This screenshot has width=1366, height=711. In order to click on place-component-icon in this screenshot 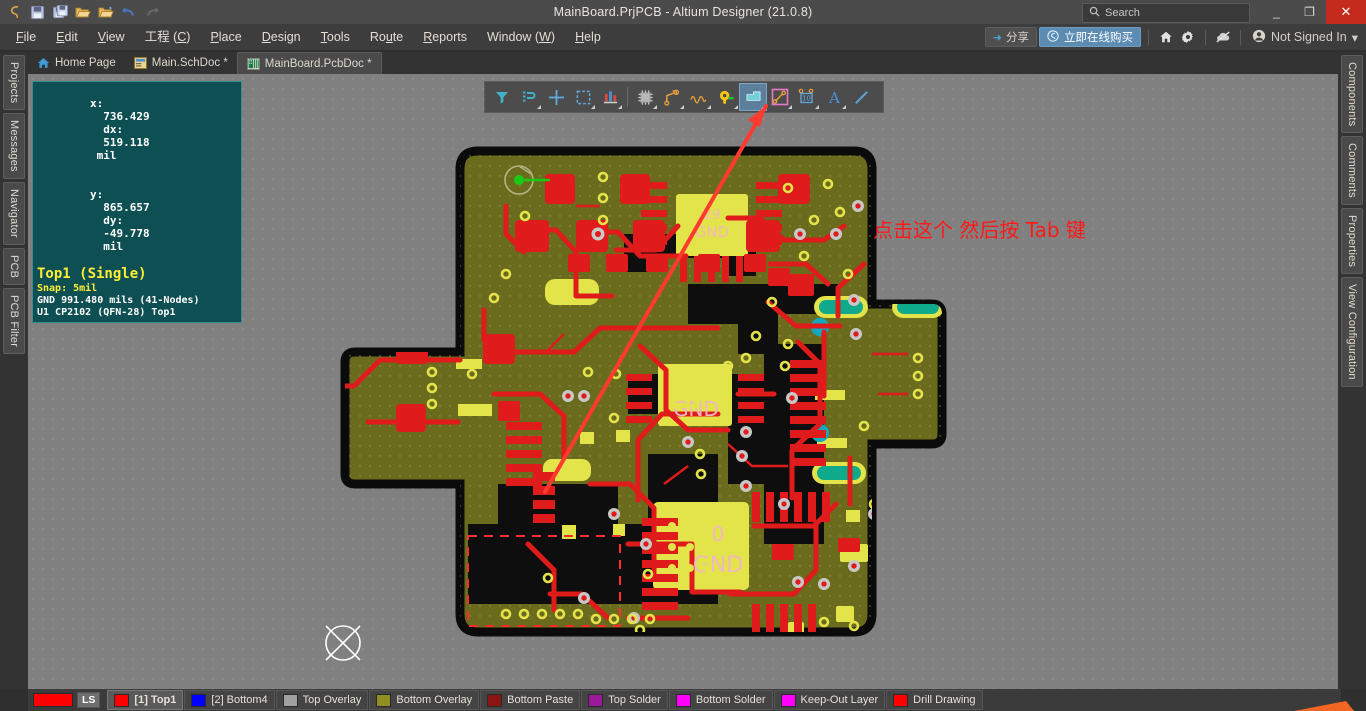, I will do `click(645, 97)`.